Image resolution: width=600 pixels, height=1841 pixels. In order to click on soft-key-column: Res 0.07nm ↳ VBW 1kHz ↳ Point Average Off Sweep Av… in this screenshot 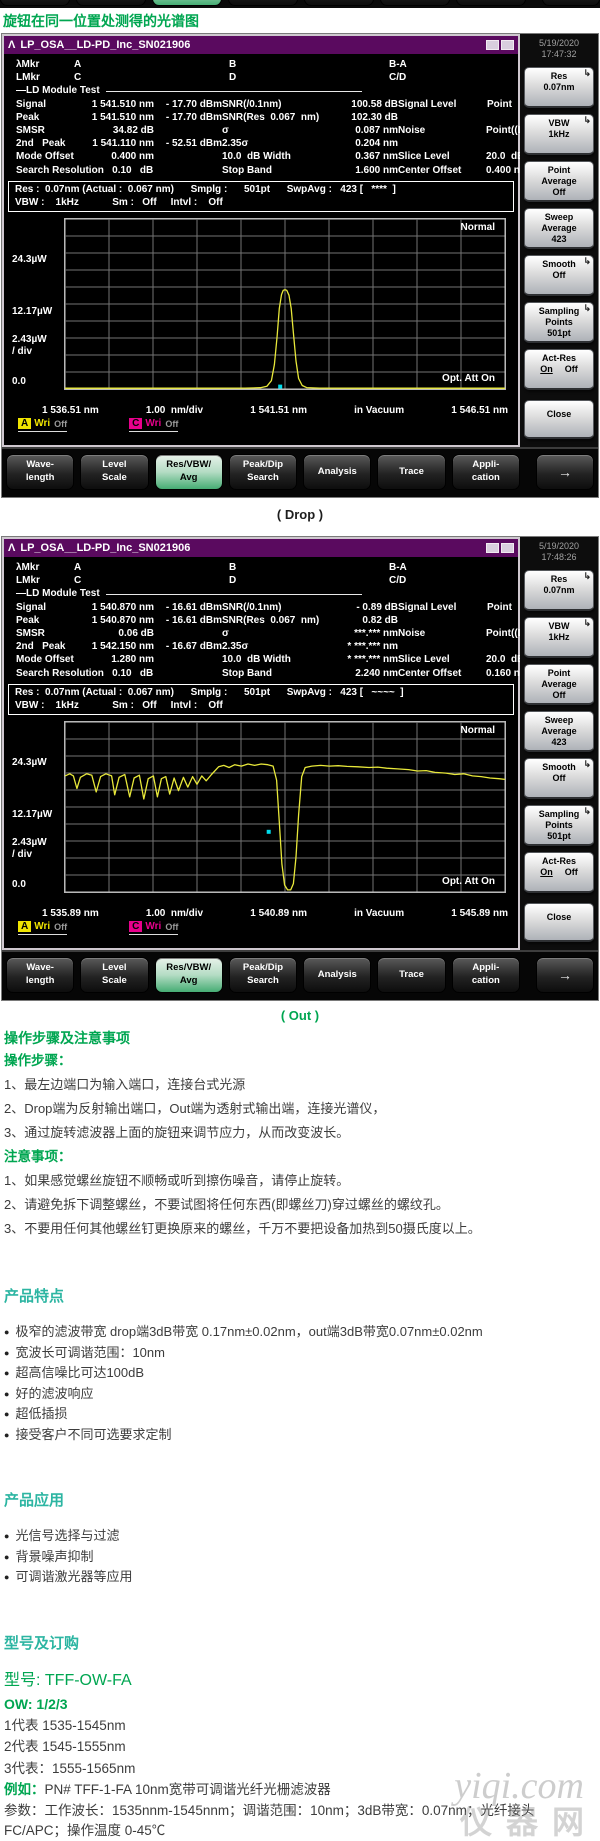, I will do `click(559, 756)`.